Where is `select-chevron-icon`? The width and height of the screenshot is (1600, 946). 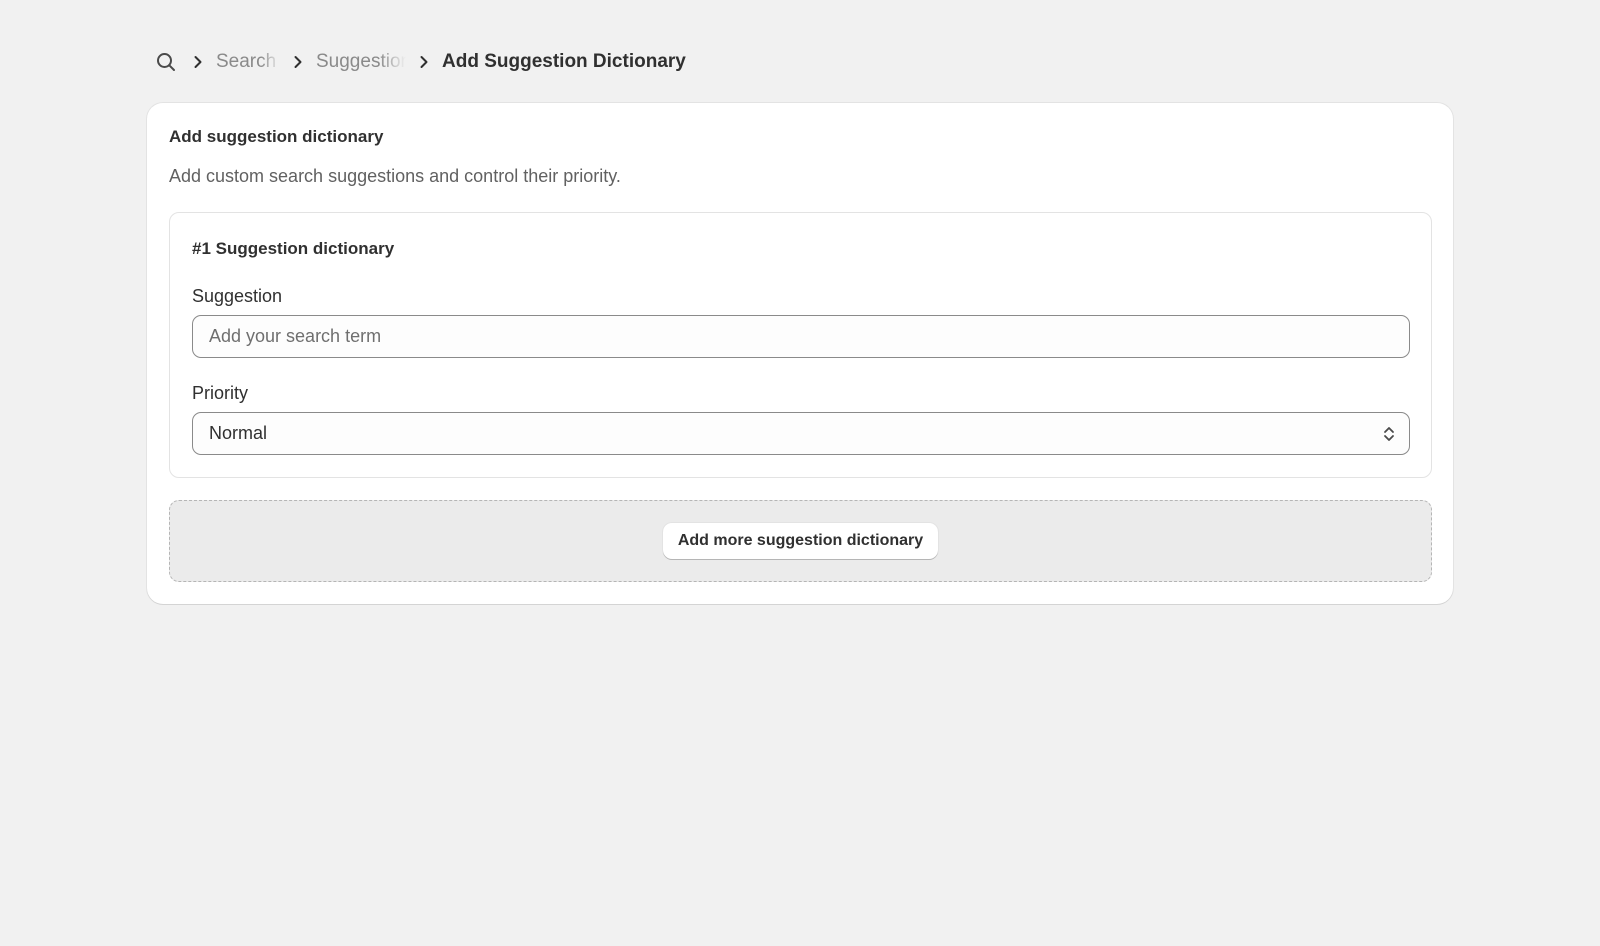 select-chevron-icon is located at coordinates (1389, 433).